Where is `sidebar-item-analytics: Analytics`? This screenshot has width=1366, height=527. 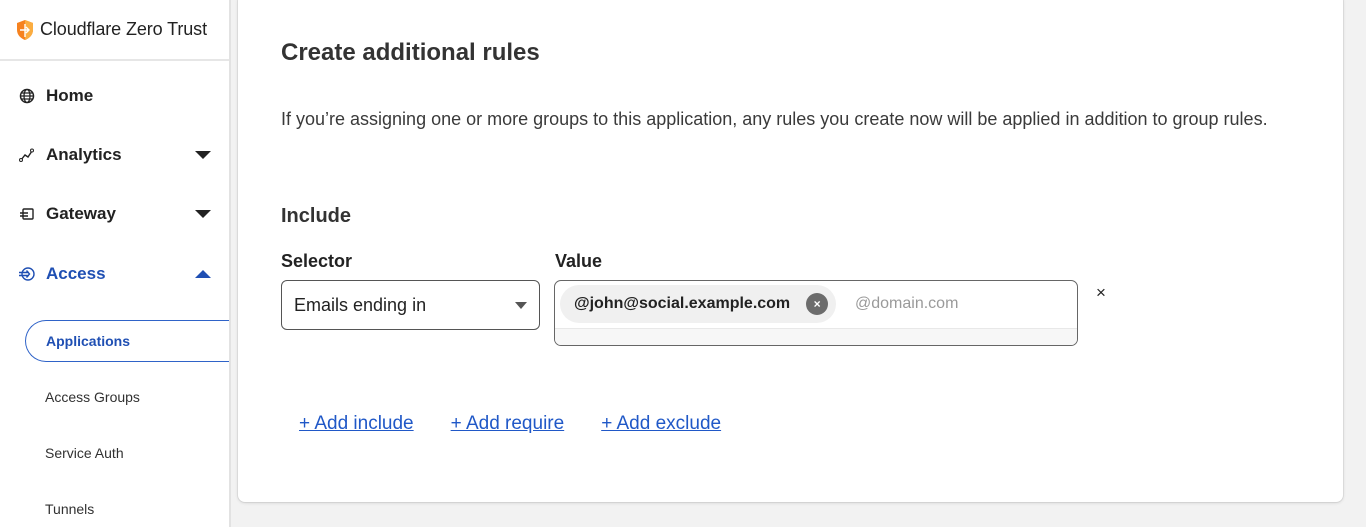
sidebar-item-analytics: Analytics is located at coordinates (114, 155).